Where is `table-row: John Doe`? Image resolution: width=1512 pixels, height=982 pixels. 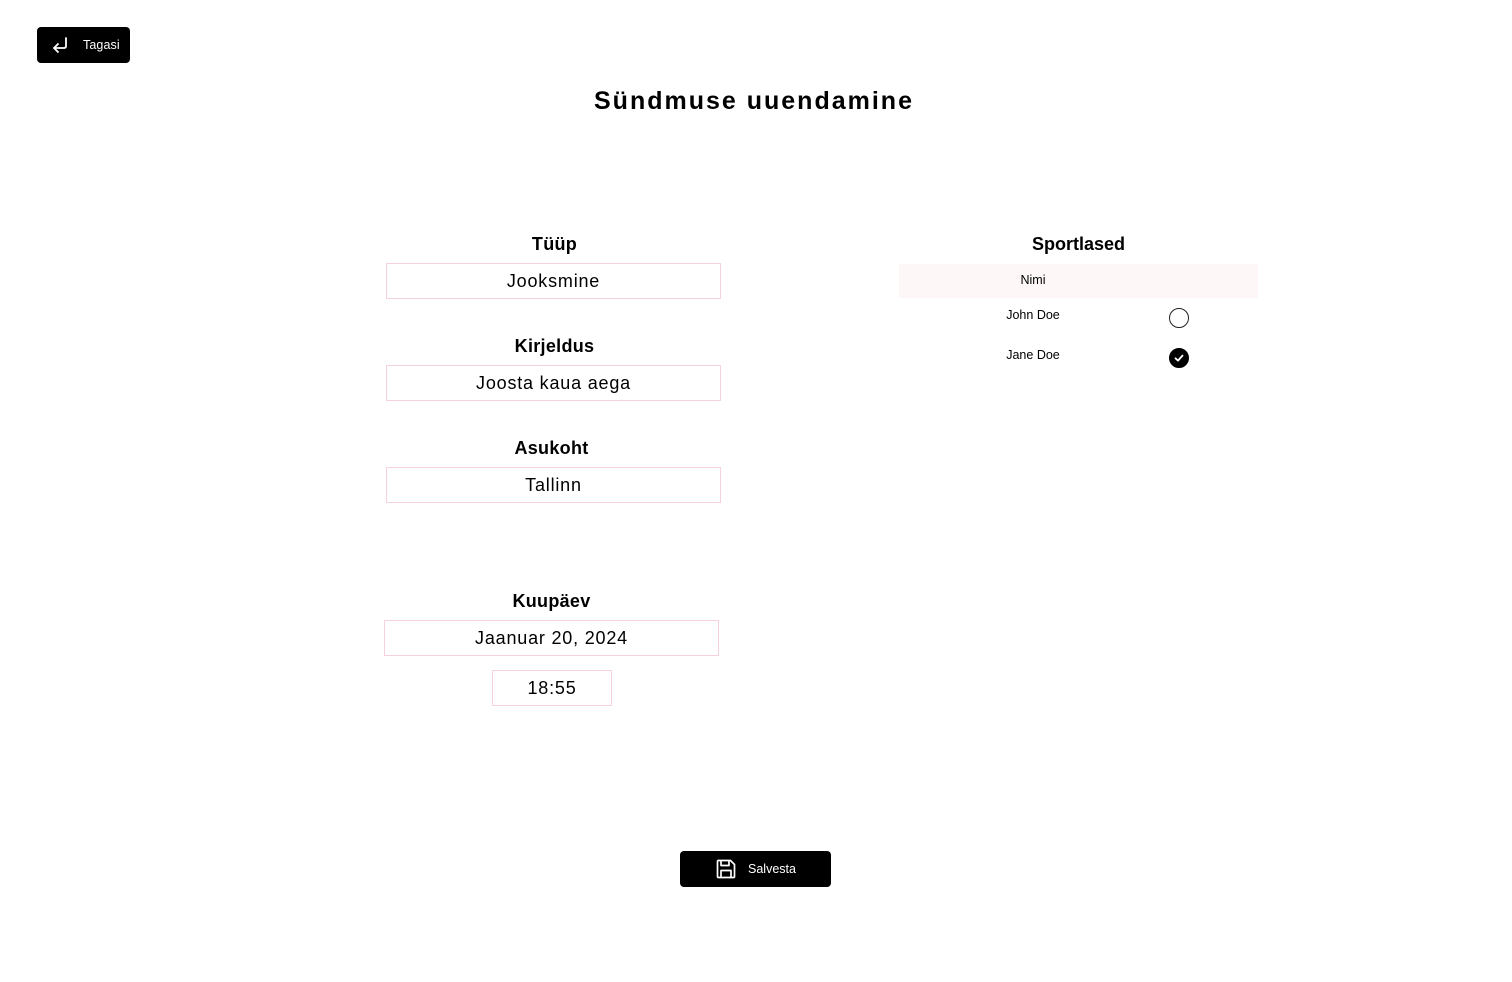 table-row: John Doe is located at coordinates (1078, 317).